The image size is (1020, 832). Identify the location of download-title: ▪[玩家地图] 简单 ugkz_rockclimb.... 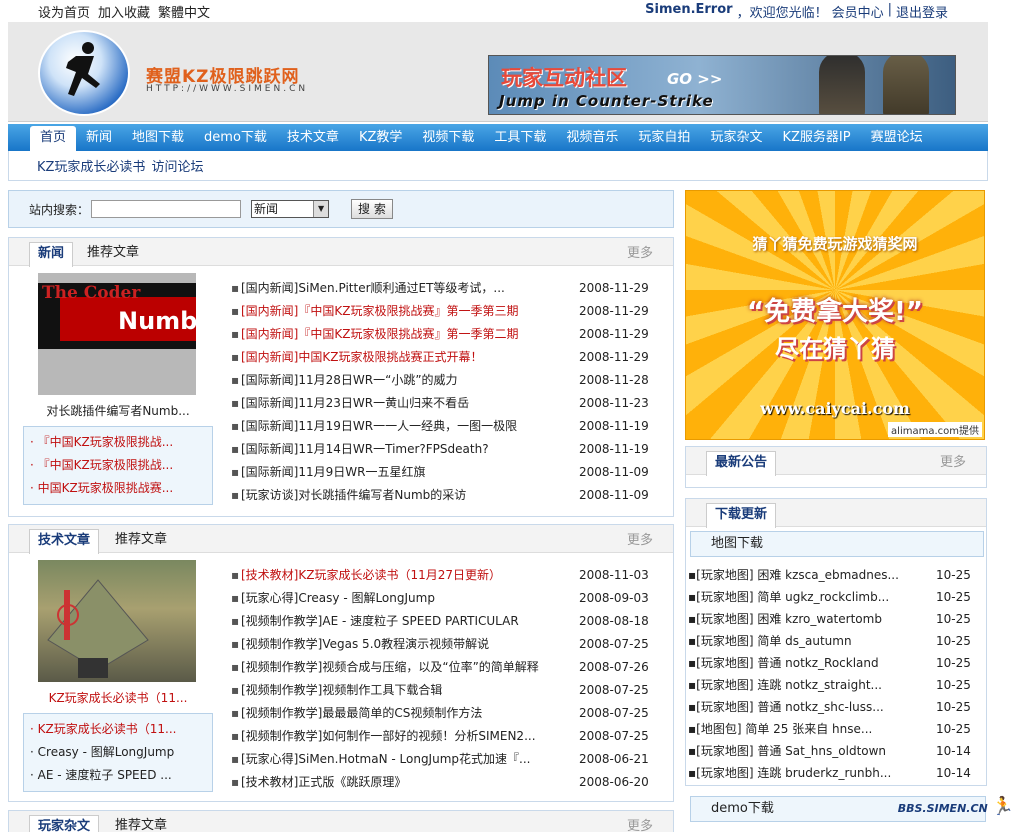
(812, 597).